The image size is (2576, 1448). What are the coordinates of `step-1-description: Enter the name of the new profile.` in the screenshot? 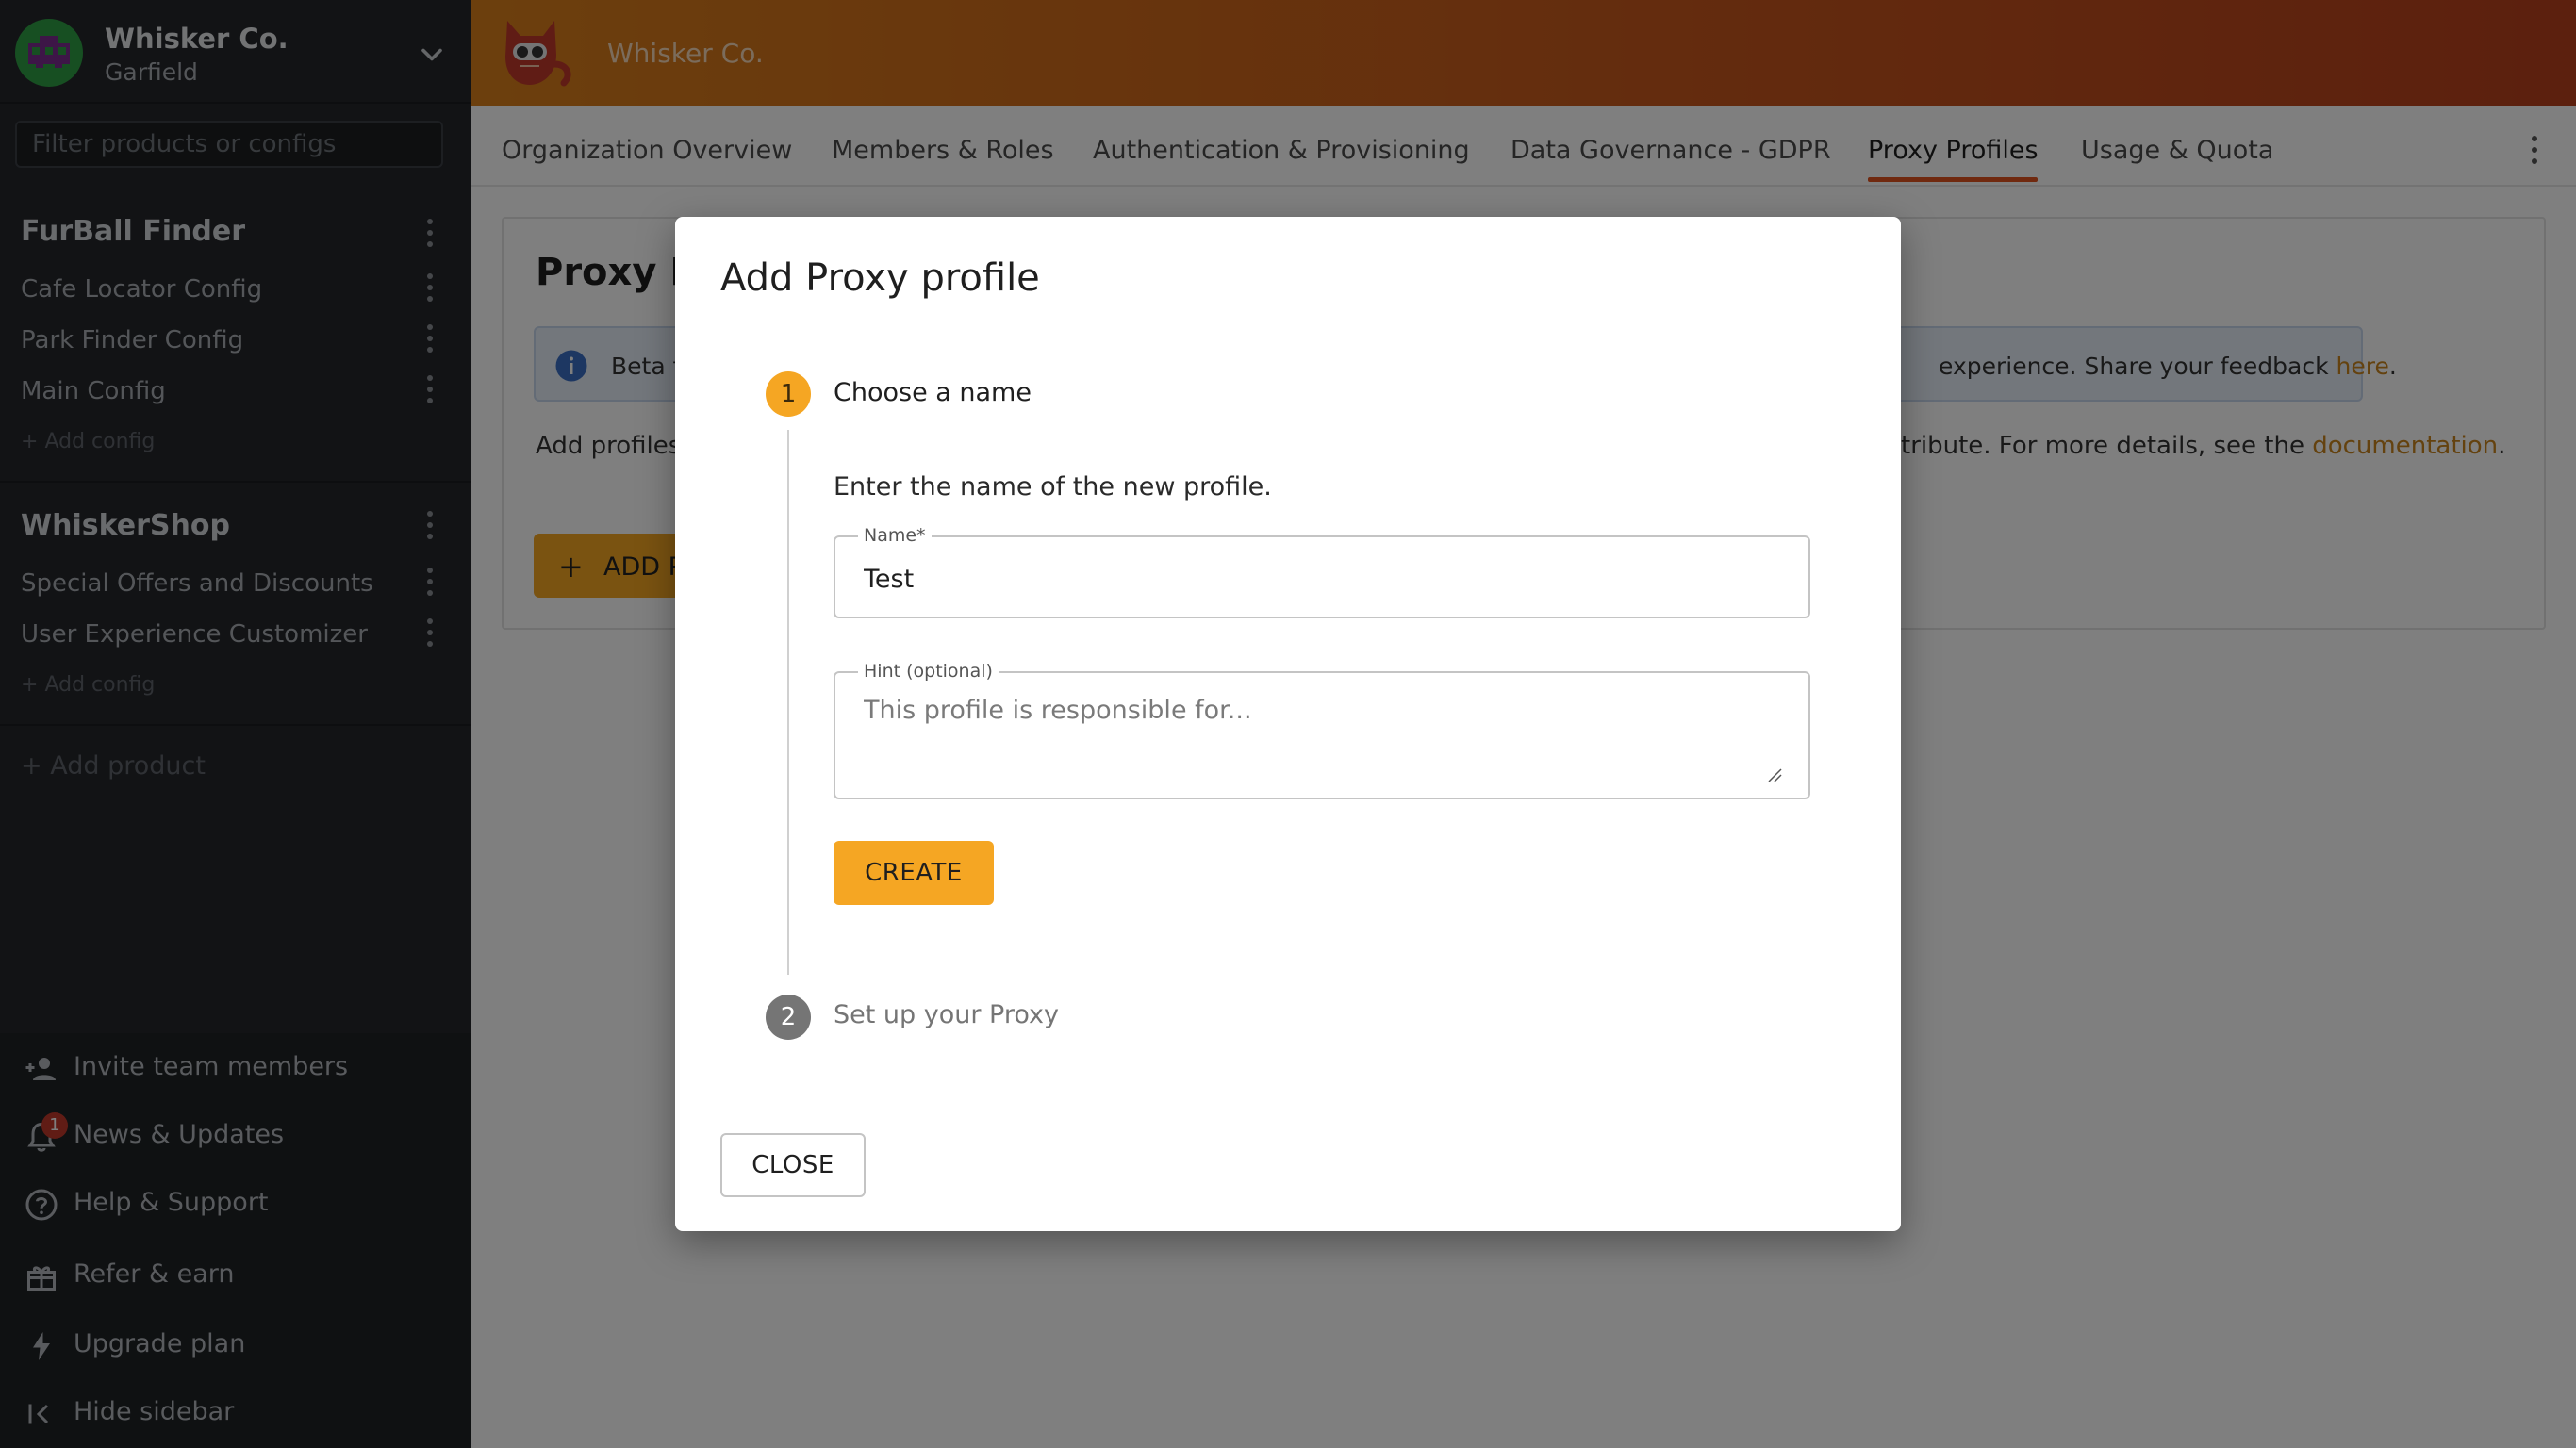 It's located at (1053, 487).